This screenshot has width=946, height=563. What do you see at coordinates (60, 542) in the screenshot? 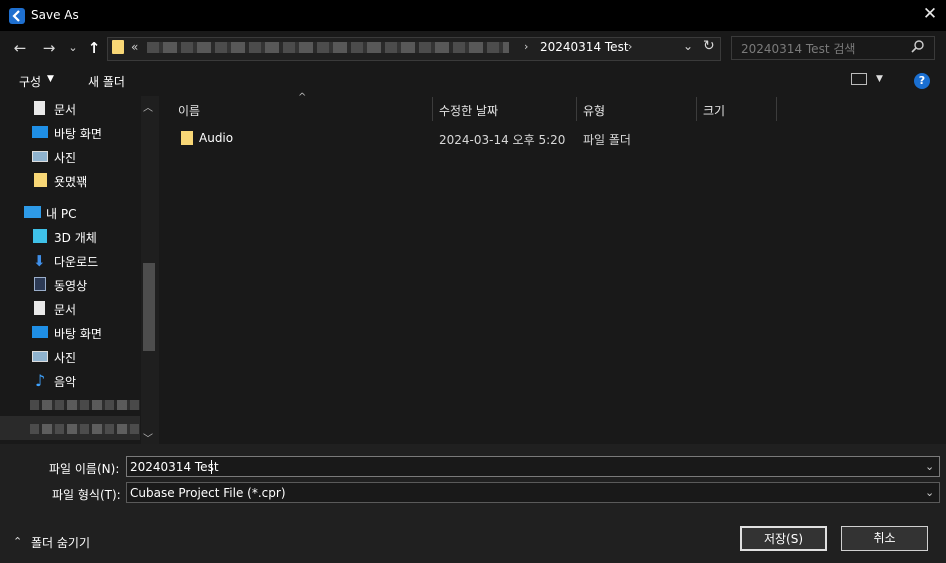
I see `hide-folders-button: 폴더 숨기기` at bounding box center [60, 542].